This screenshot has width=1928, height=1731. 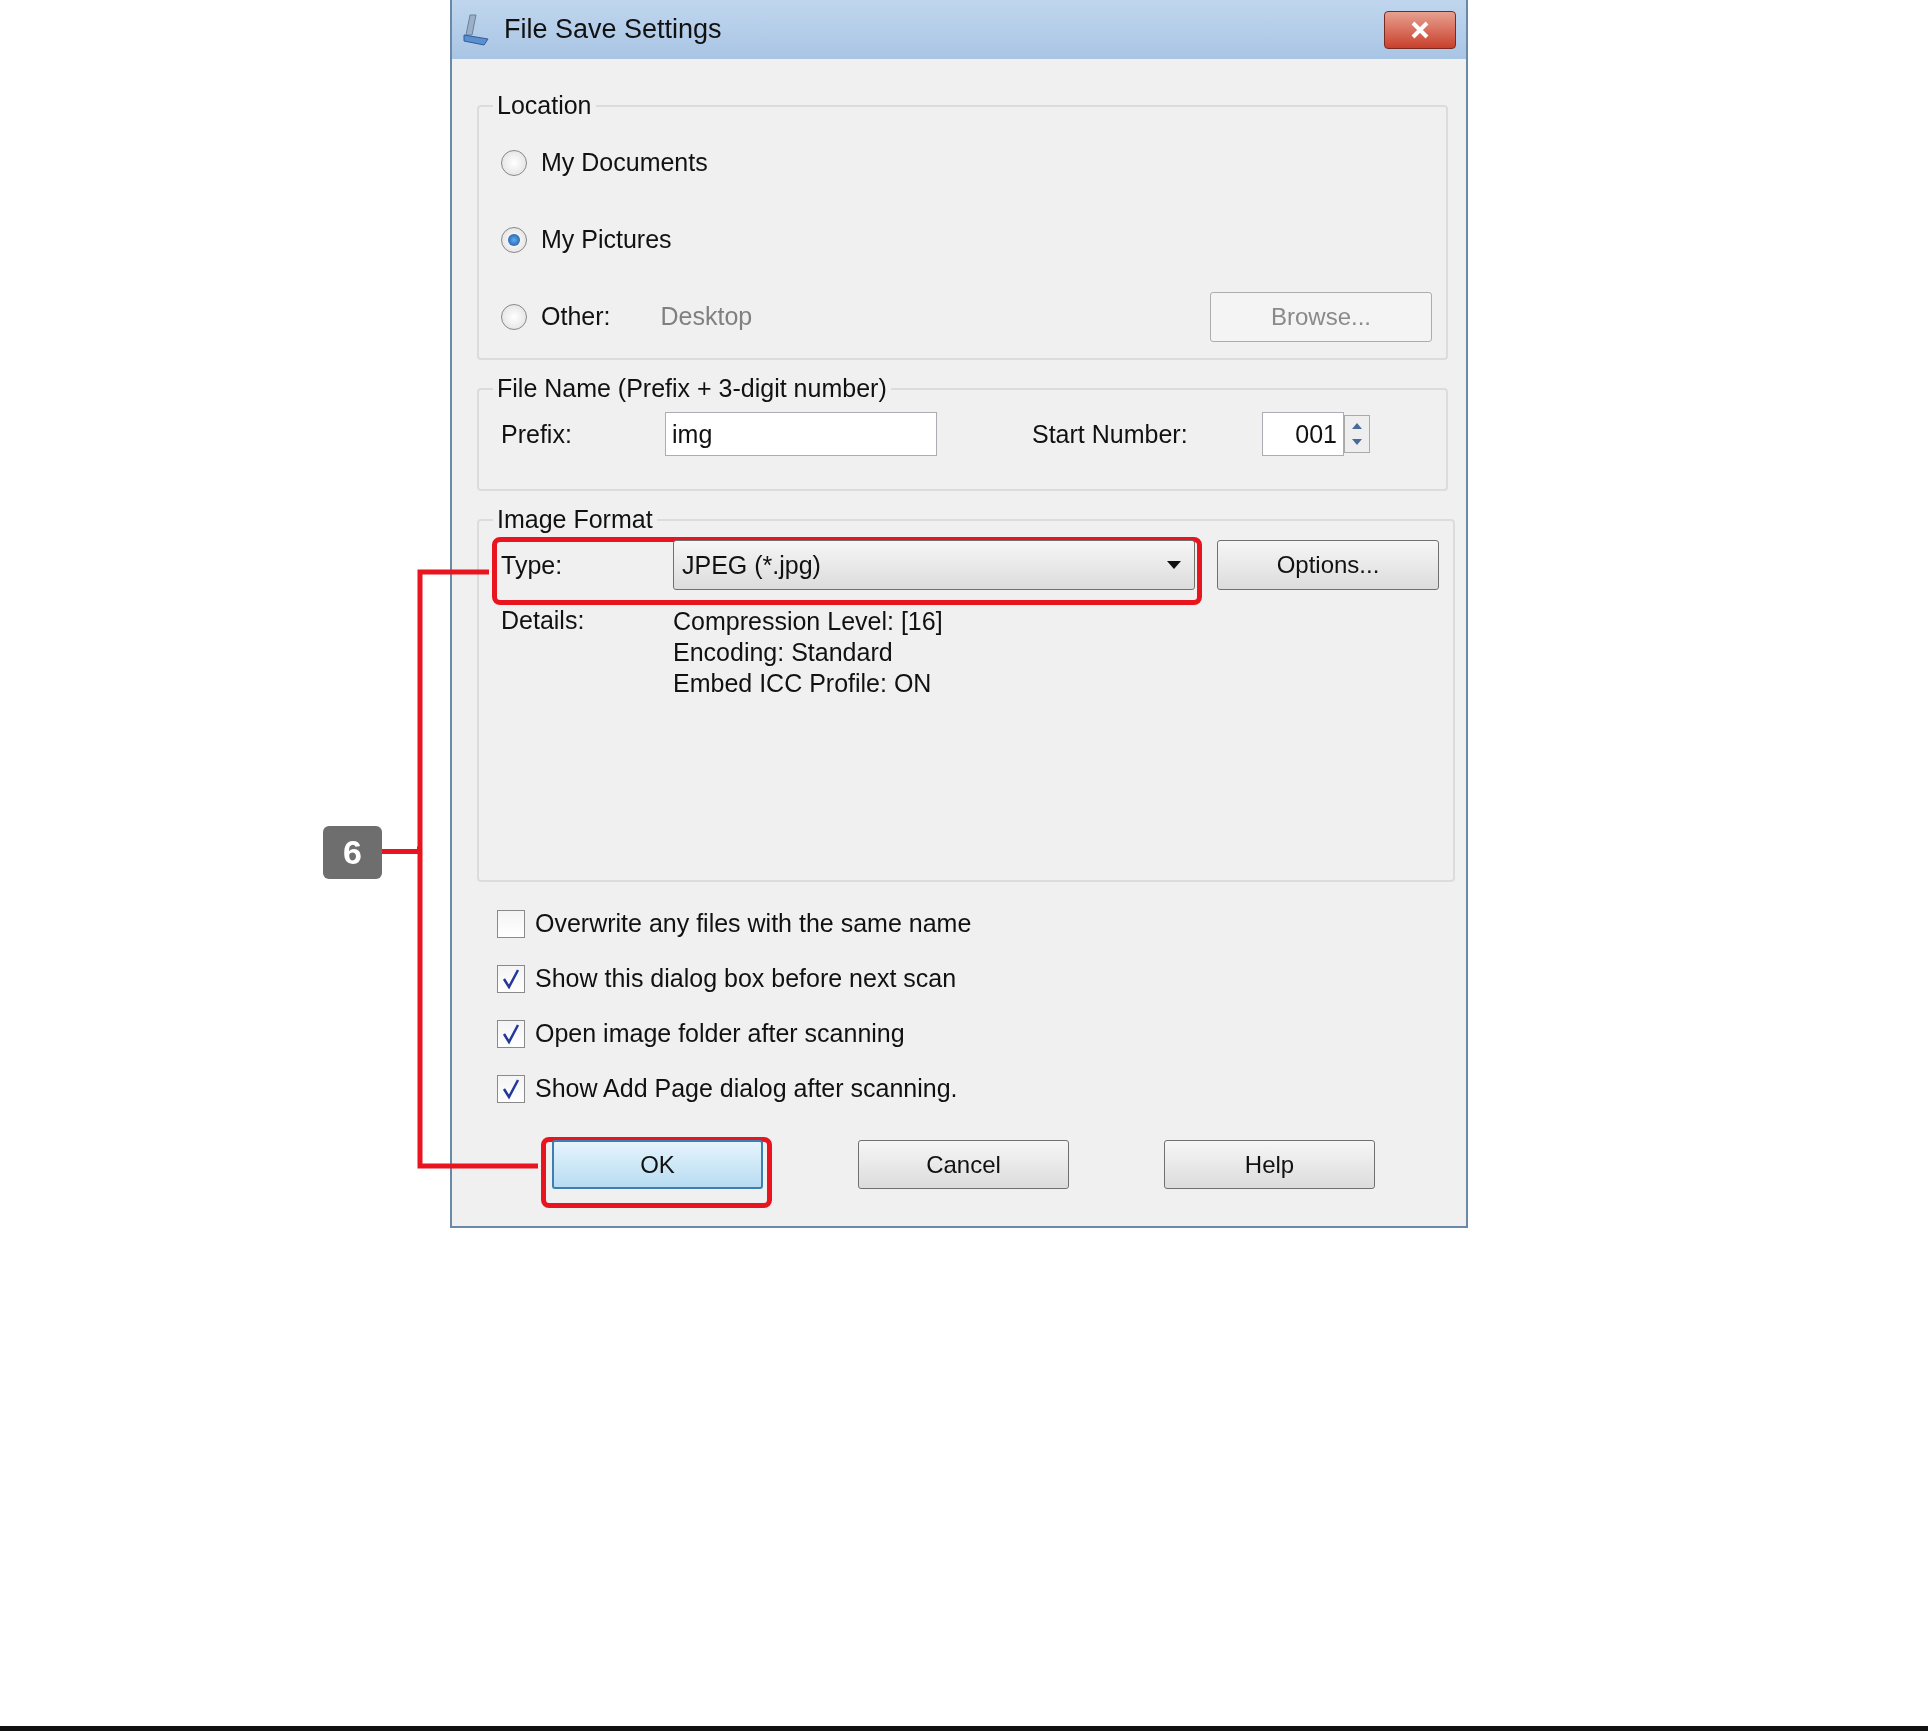 I want to click on start-number-field: 001, so click(x=1303, y=434).